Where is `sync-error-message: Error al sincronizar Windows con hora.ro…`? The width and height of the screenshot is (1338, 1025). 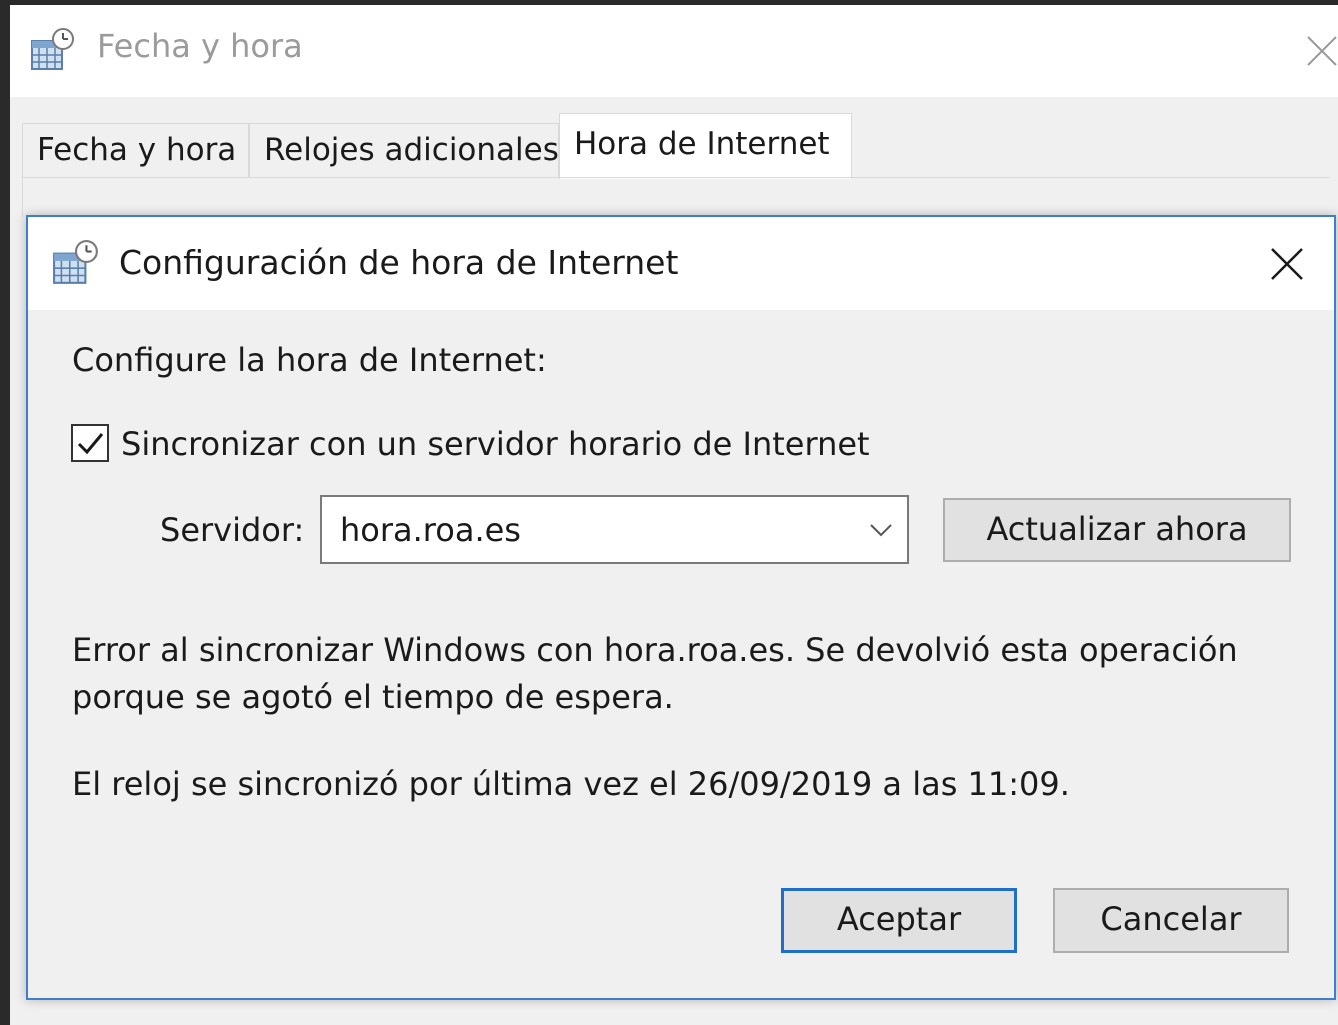 sync-error-message: Error al sincronizar Windows con hora.ro… is located at coordinates (655, 673).